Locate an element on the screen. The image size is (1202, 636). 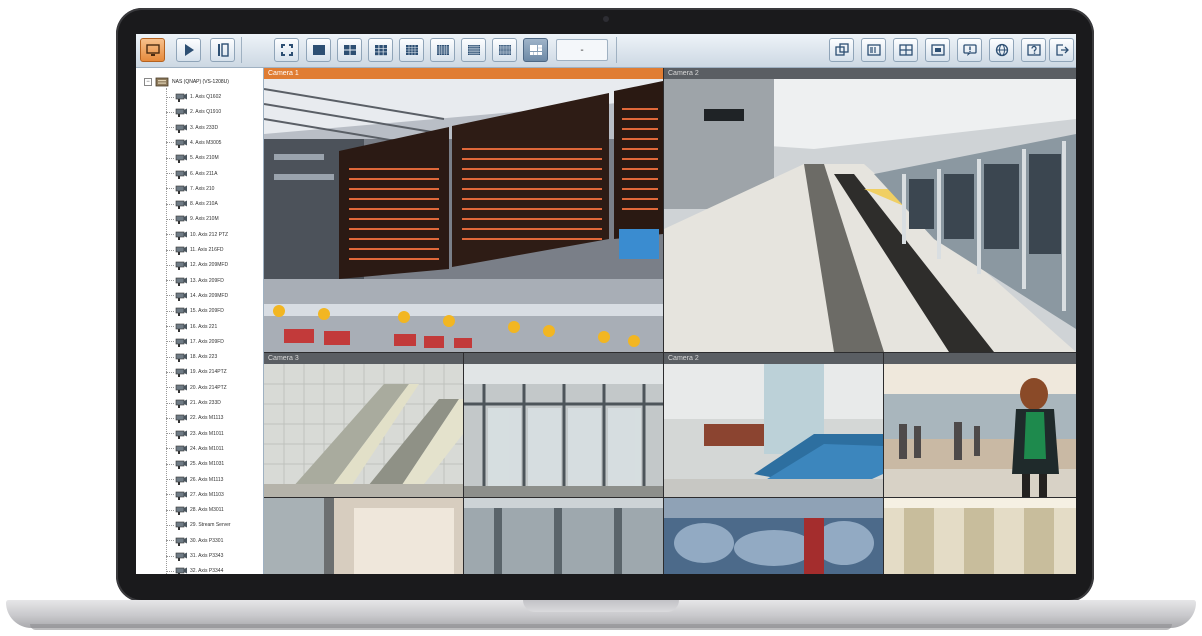
tree-camera-item: 7. Axis 210 is located at coordinates (190, 189).